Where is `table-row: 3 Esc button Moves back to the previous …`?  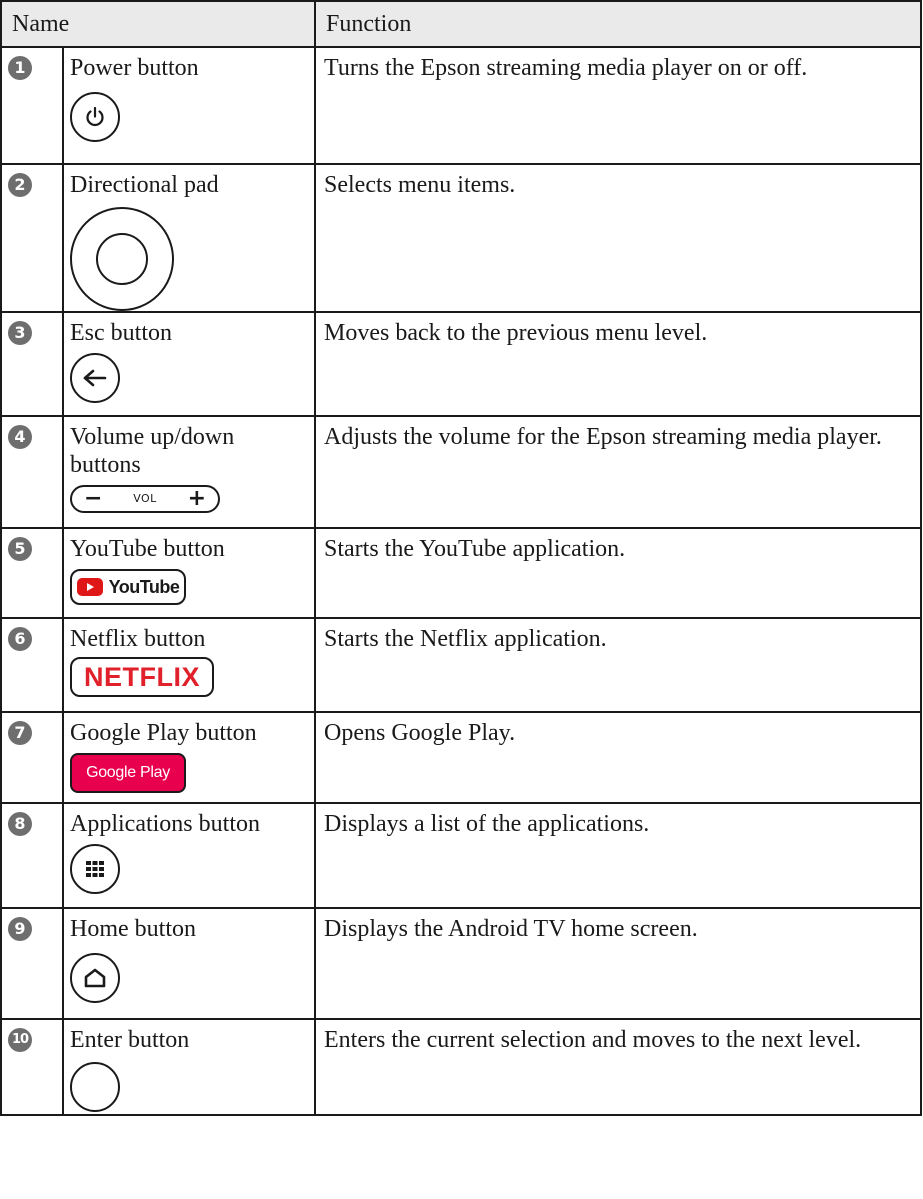 table-row: 3 Esc button Moves back to the previous … is located at coordinates (461, 364).